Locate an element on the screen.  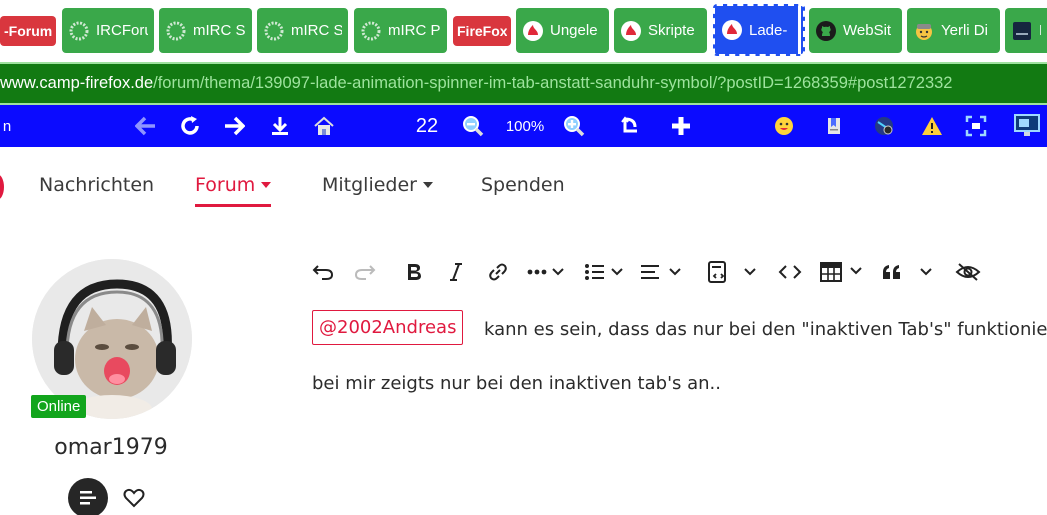
heart-icon is located at coordinates (134, 498).